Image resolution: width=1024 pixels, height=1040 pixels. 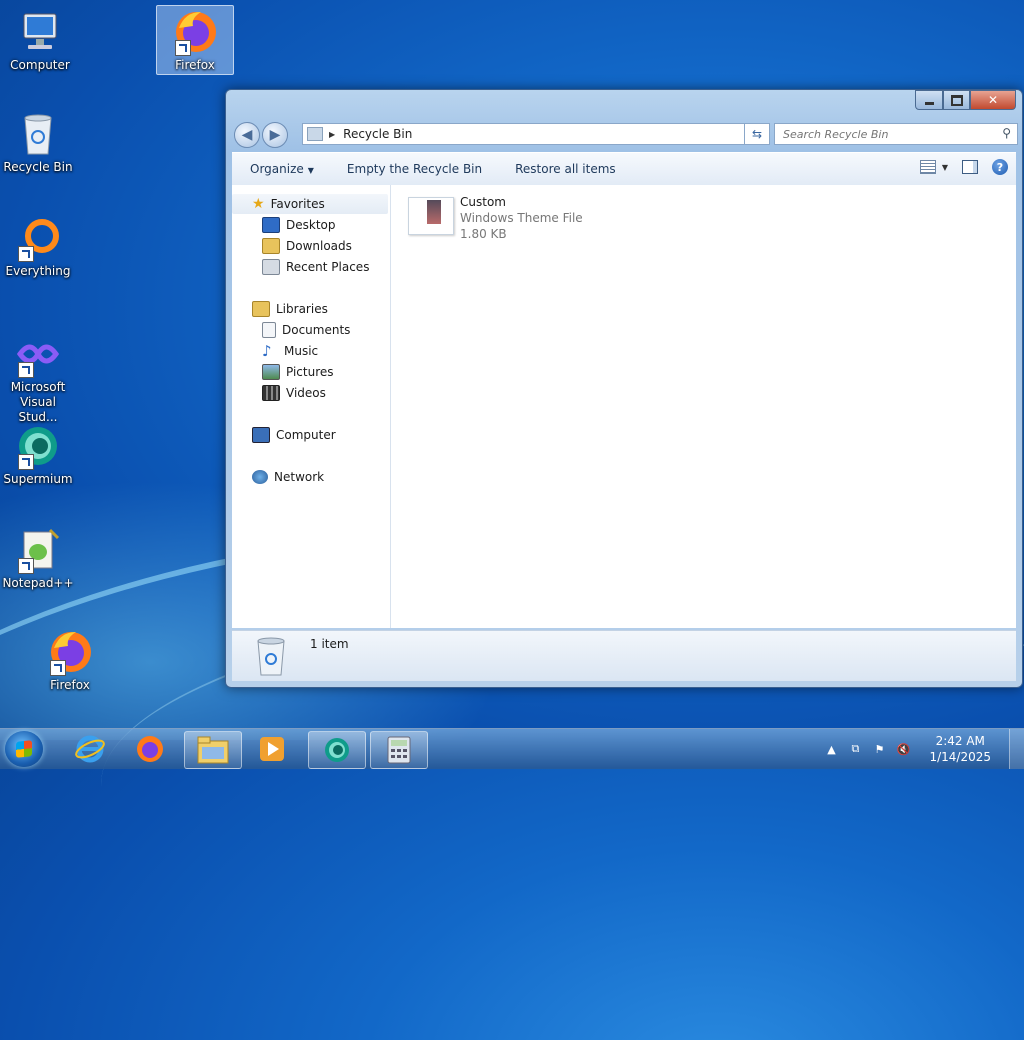 I want to click on nav-network: Network, so click(x=288, y=477).